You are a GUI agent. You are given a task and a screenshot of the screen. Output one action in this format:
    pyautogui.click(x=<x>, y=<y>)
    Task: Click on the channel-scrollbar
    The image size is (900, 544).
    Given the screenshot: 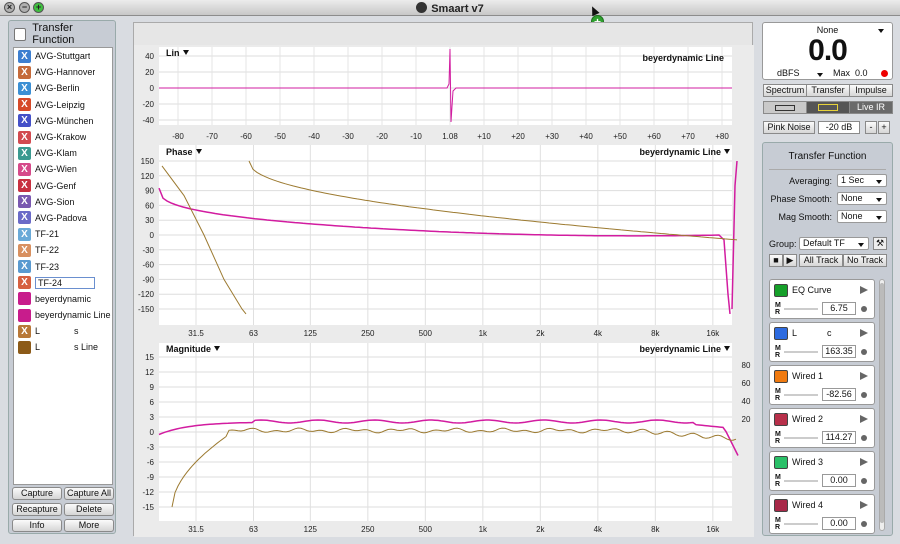 What is the action you would take?
    pyautogui.click(x=882, y=405)
    